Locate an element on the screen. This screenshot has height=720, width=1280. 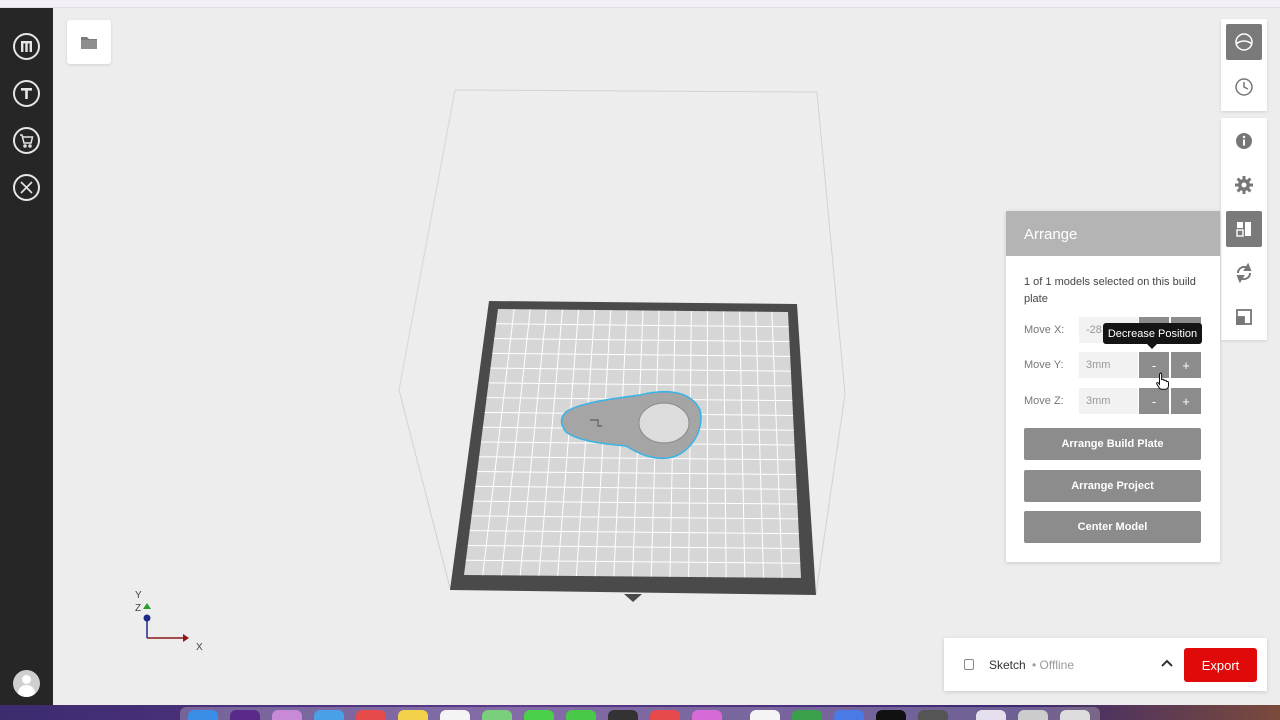
move-z-input is located at coordinates (1108, 401).